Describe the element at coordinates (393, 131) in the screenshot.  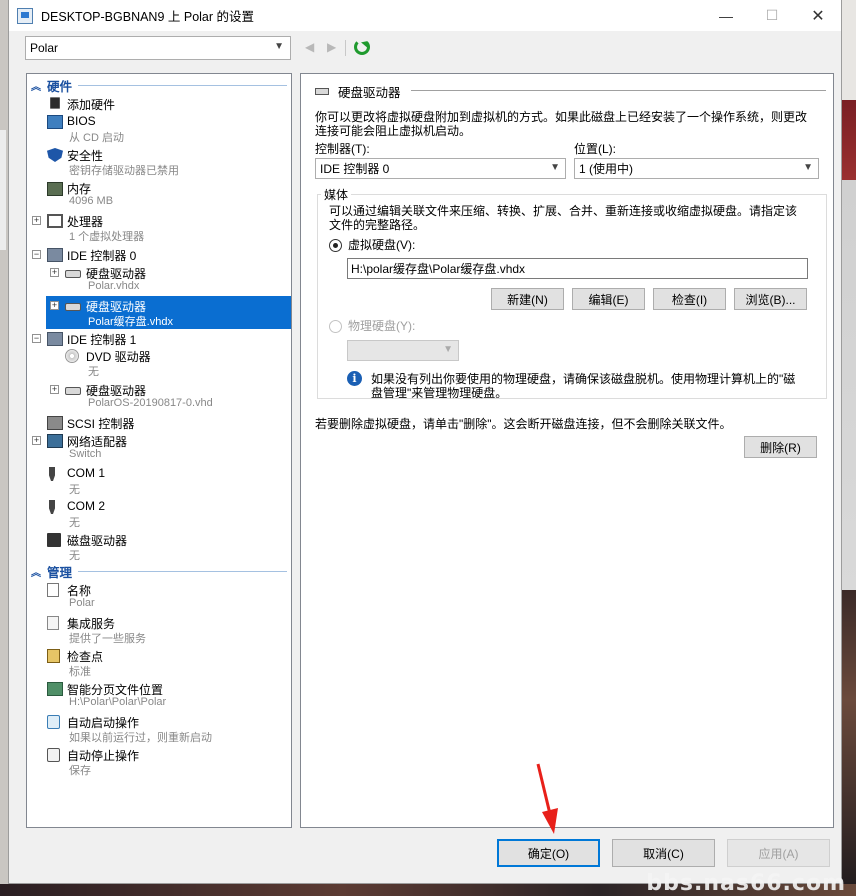
I see `description-line-2: 连接可能会阻止虚拟机启动。` at that location.